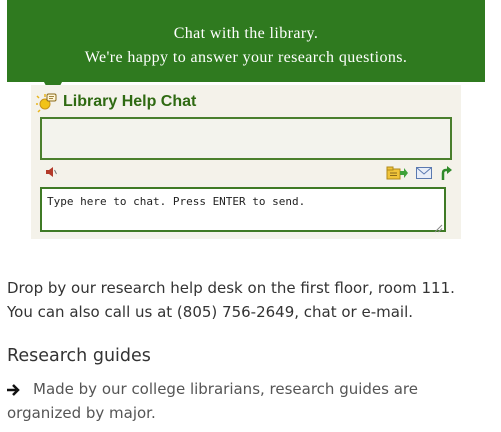 The width and height of the screenshot is (501, 432). I want to click on chat-message-input, so click(243, 209).